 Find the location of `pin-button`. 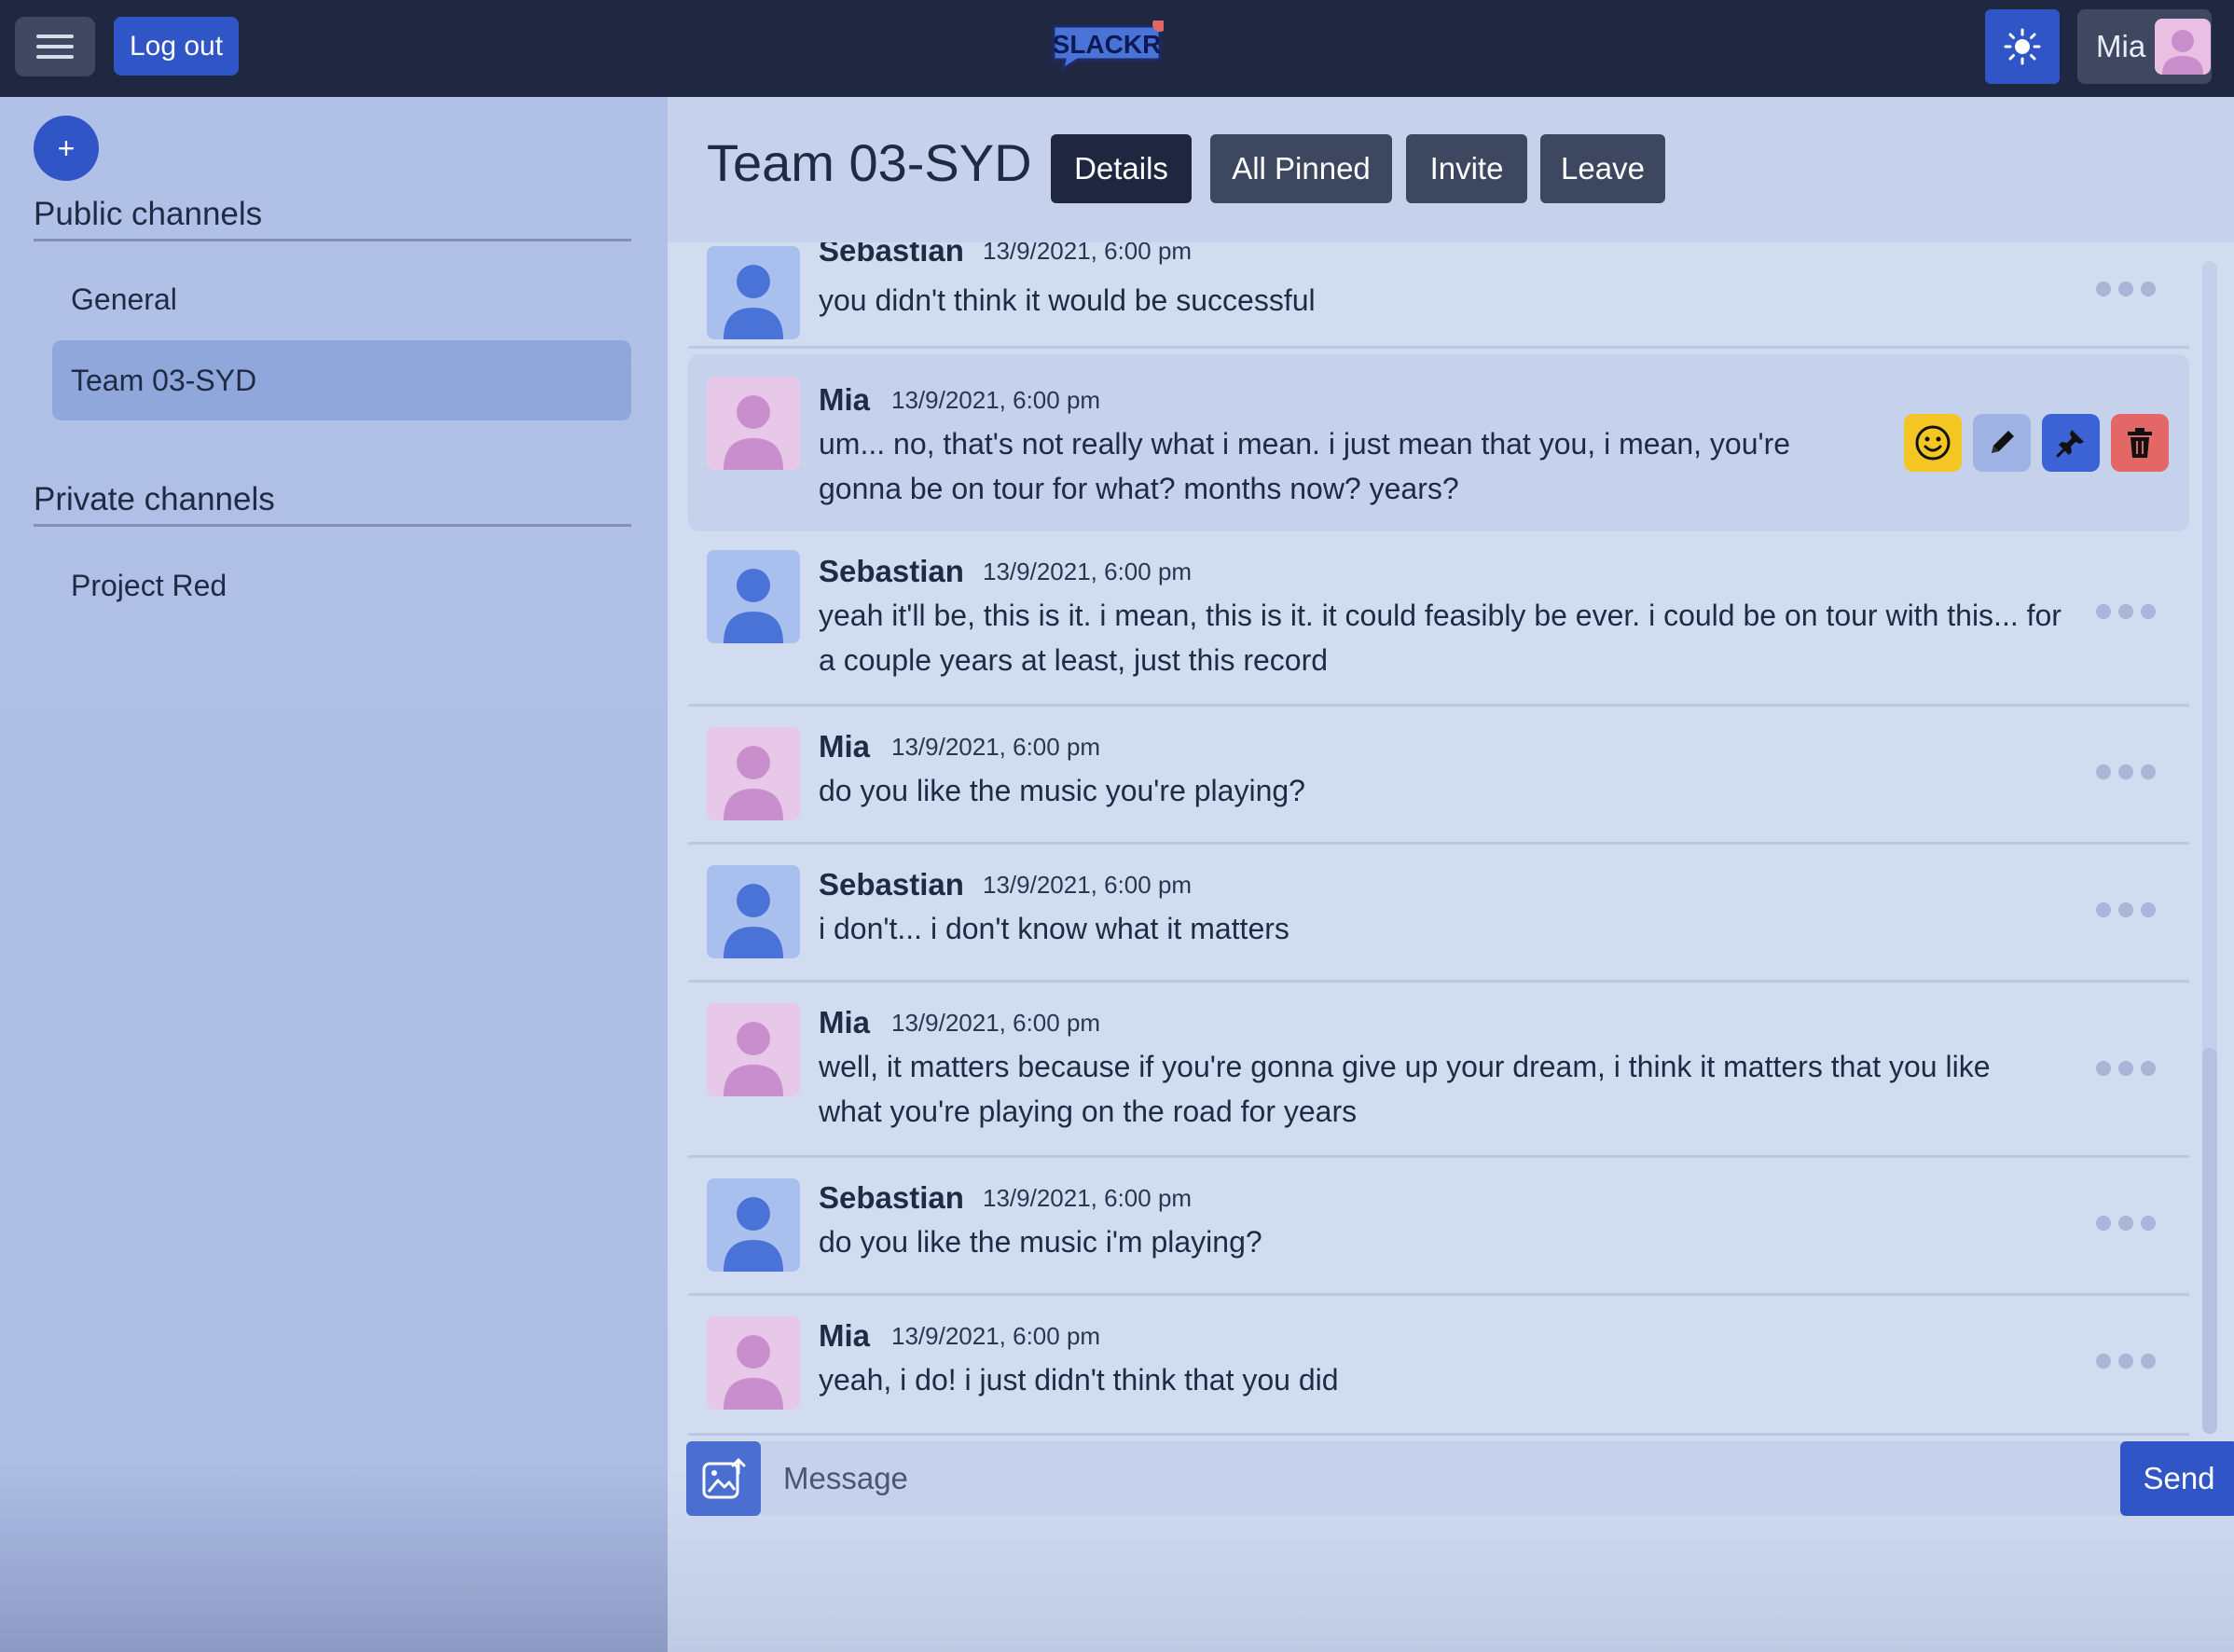

pin-button is located at coordinates (2071, 443).